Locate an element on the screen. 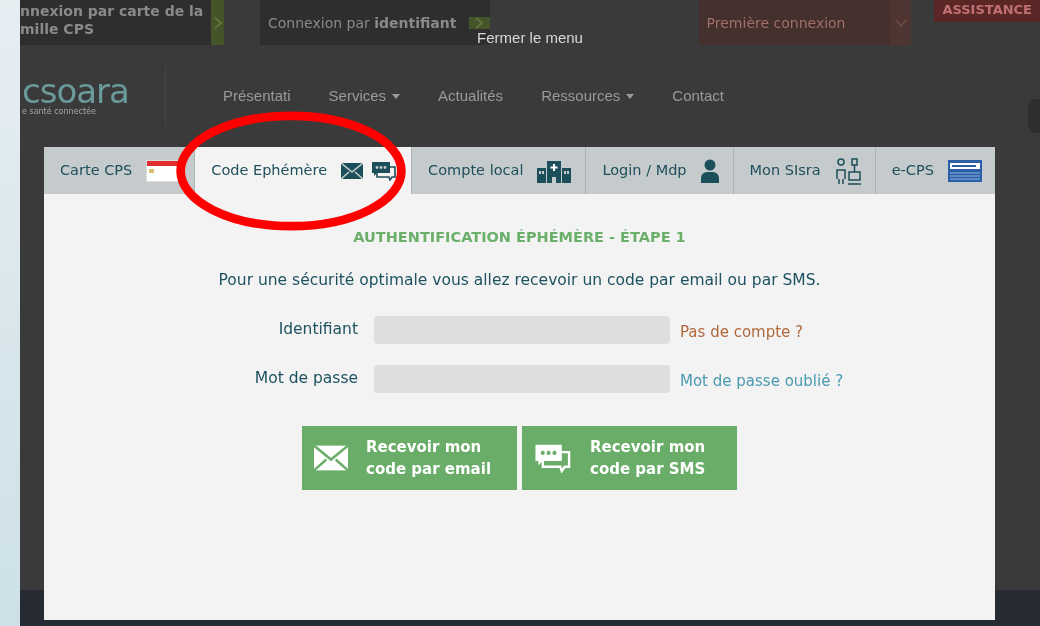 The image size is (1040, 626). tab: Mon SIsra is located at coordinates (804, 170).